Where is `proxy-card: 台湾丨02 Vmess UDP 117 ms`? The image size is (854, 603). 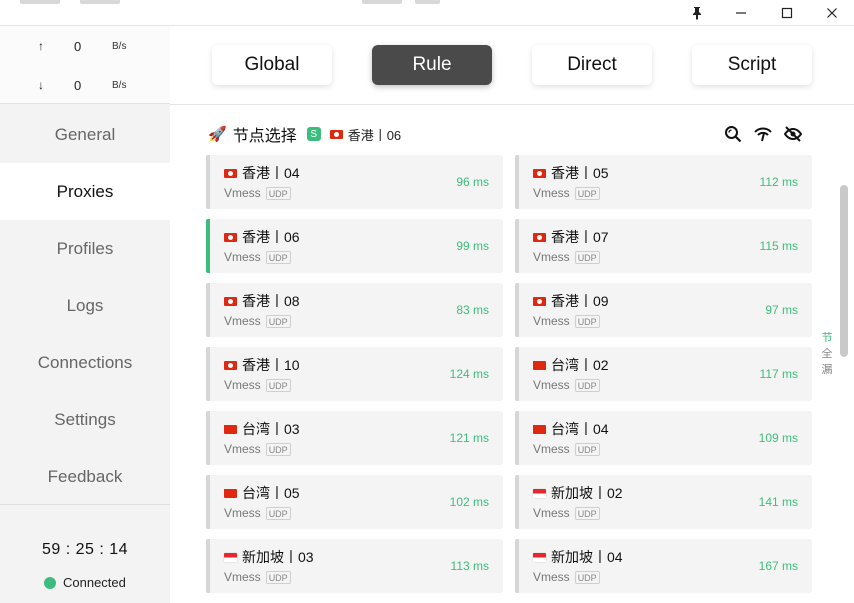
proxy-card: 台湾丨02 Vmess UDP 117 ms is located at coordinates (663, 374).